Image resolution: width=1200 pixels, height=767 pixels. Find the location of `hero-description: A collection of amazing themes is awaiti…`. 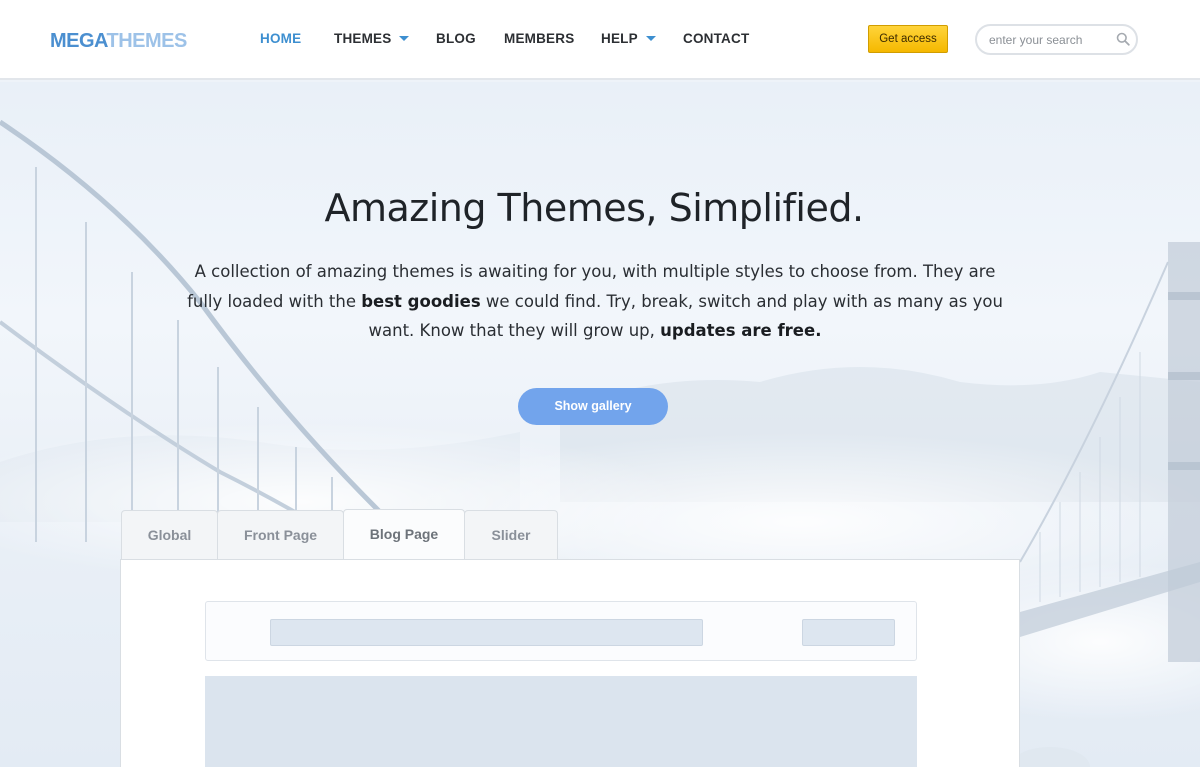

hero-description: A collection of amazing themes is awaiti… is located at coordinates (595, 301).